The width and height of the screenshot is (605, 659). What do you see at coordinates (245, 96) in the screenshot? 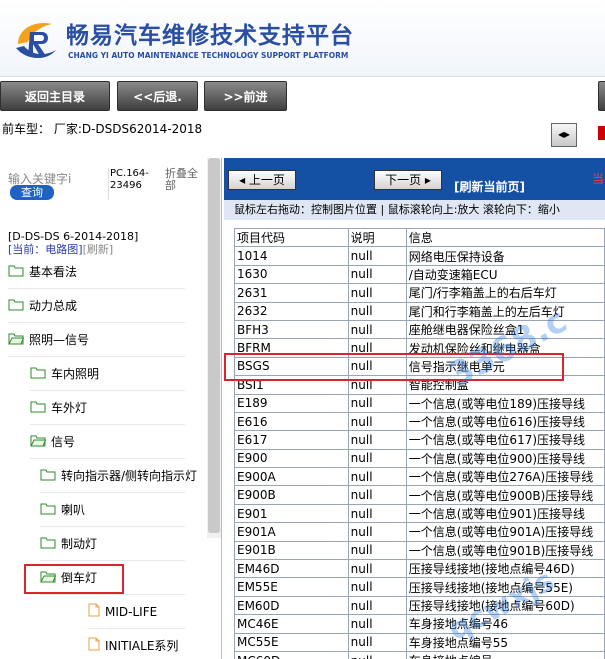
I see `forward-button: >>前进` at bounding box center [245, 96].